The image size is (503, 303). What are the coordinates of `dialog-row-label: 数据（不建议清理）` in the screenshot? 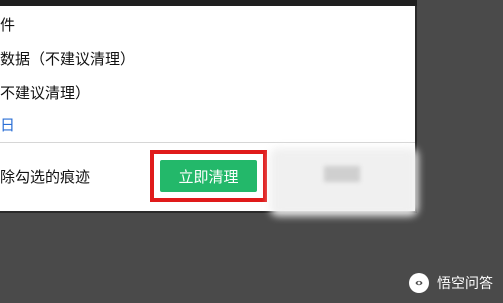 It's located at (68, 59).